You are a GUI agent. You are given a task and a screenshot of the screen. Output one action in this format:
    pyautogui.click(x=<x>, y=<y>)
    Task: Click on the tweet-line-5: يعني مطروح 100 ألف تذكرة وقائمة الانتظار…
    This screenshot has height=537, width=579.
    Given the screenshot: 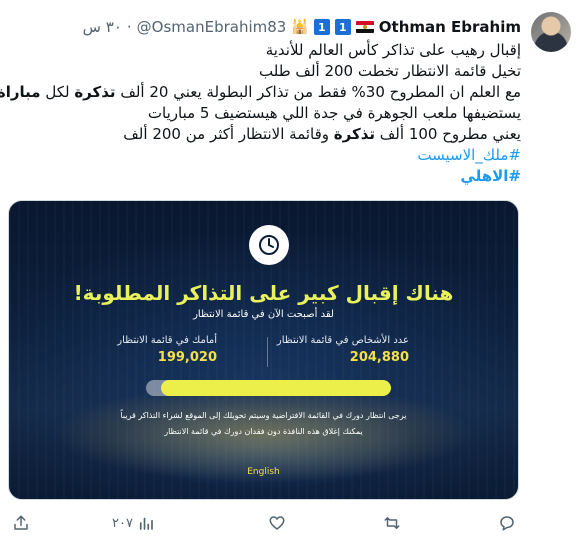 What is the action you would take?
    pyautogui.click(x=286, y=134)
    